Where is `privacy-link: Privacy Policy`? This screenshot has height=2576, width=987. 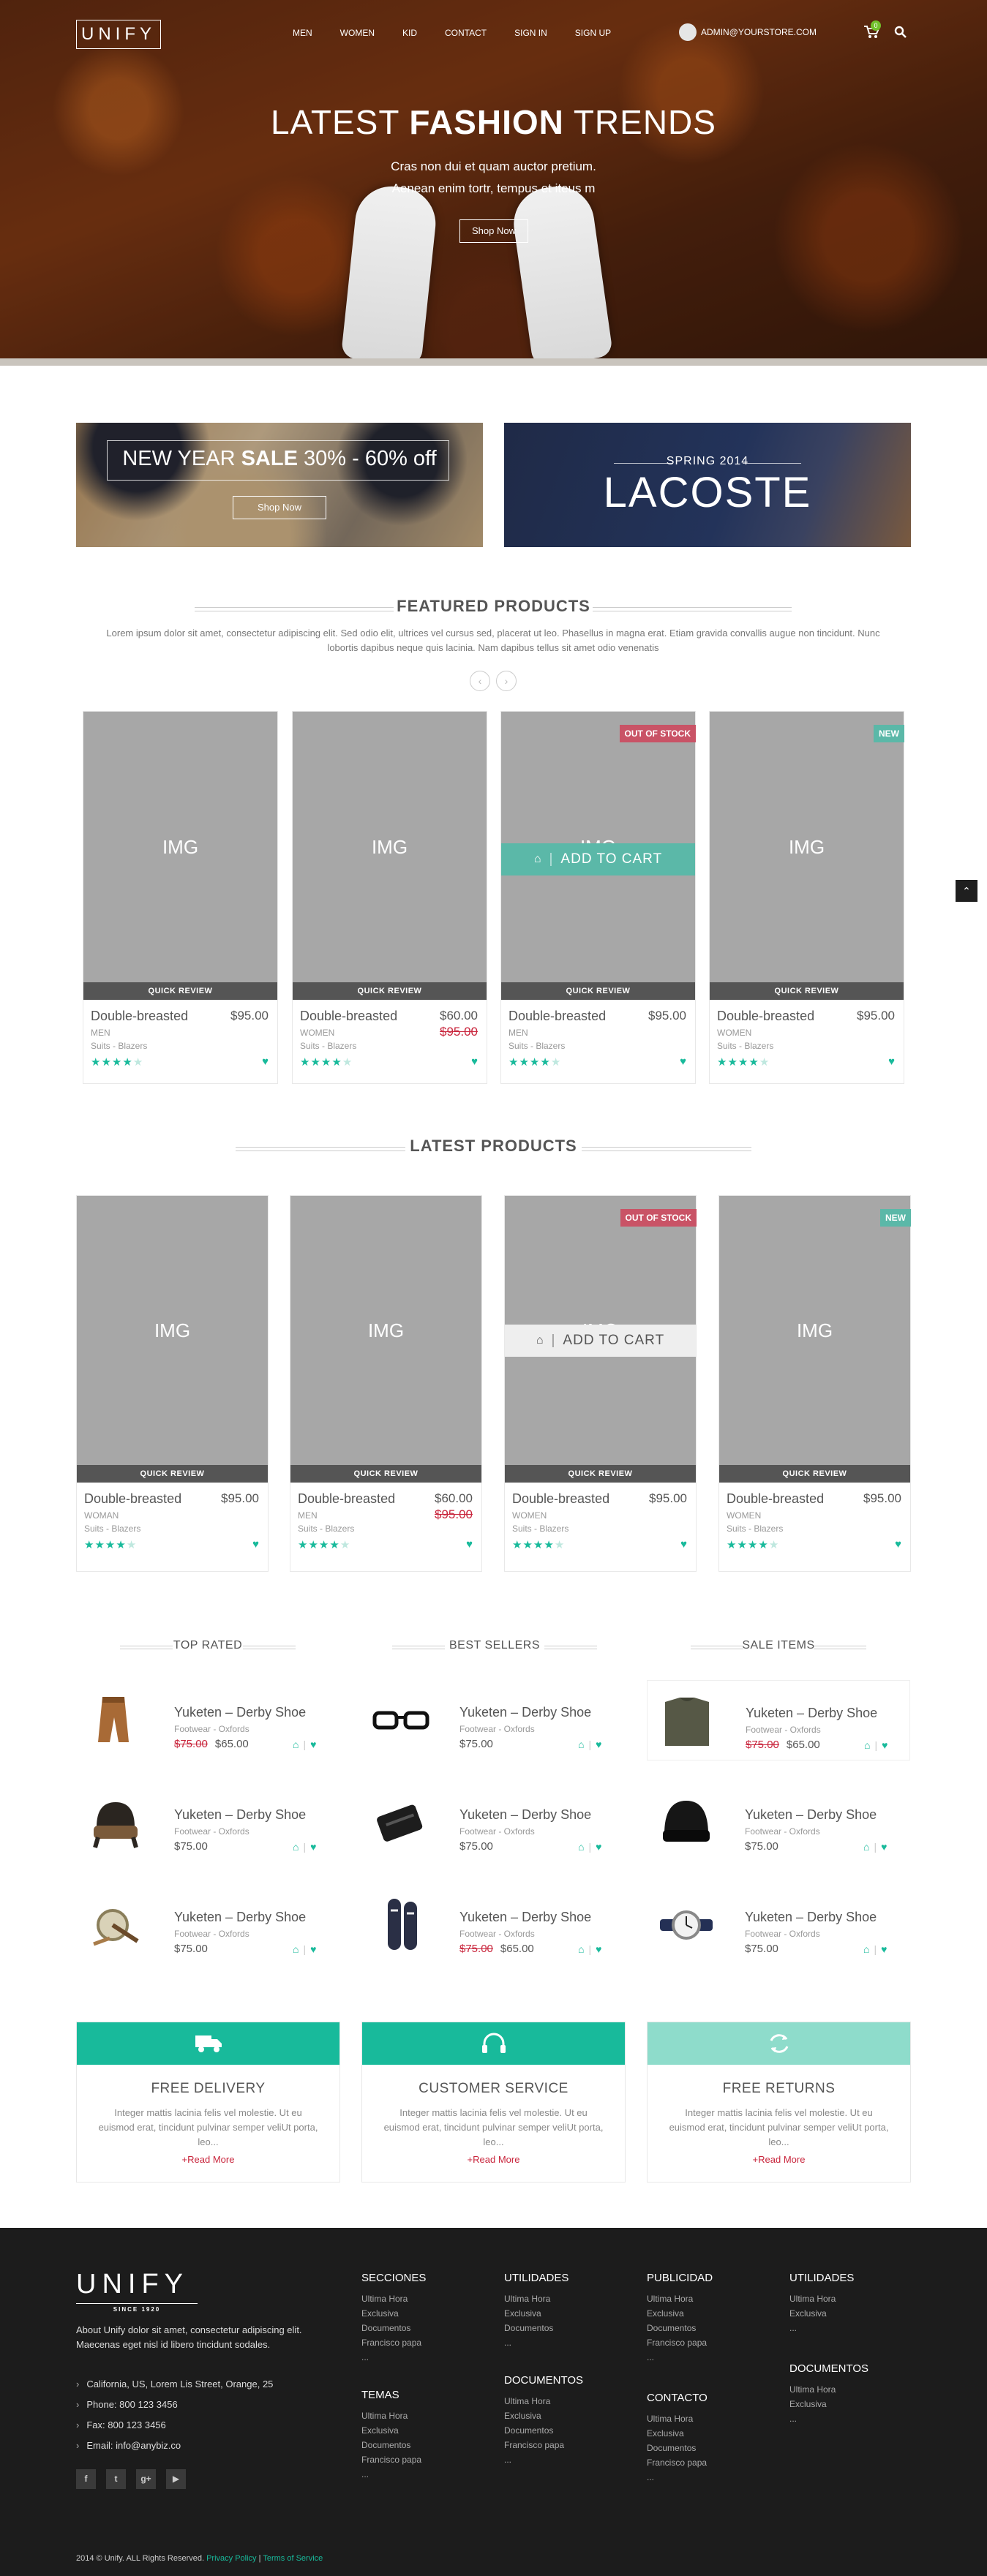 privacy-link: Privacy Policy is located at coordinates (231, 2558).